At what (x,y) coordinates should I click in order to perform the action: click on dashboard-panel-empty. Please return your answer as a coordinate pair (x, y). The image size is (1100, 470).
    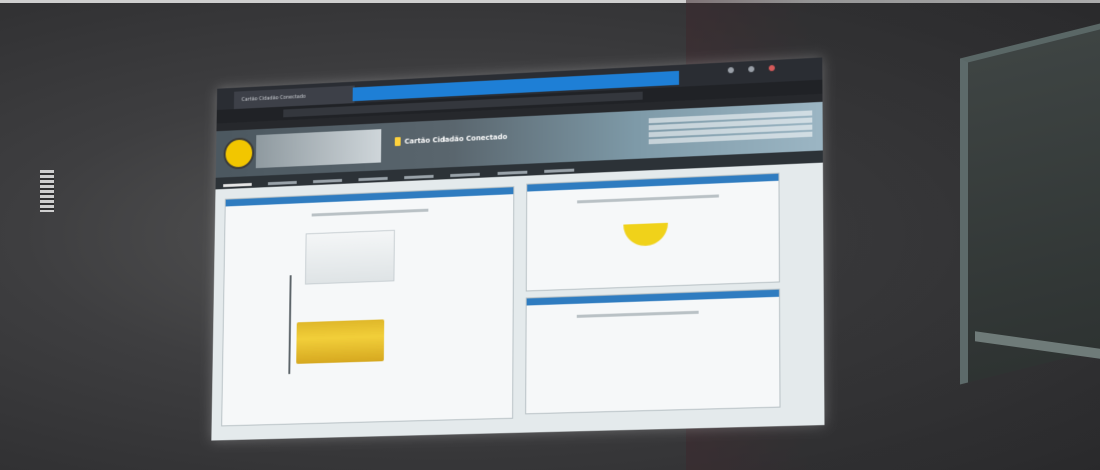
    Looking at the image, I should click on (653, 351).